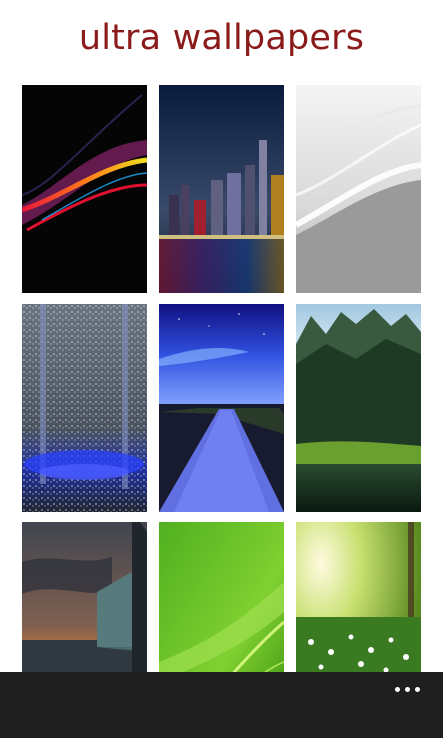 The height and width of the screenshot is (738, 443). What do you see at coordinates (408, 690) in the screenshot?
I see `more-ellipsis-icon` at bounding box center [408, 690].